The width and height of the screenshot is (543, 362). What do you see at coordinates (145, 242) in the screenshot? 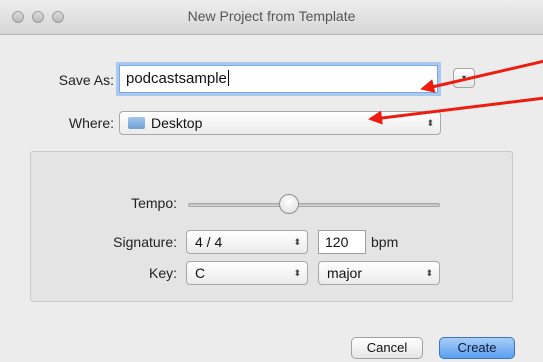
I see `signature-label: Signature:` at bounding box center [145, 242].